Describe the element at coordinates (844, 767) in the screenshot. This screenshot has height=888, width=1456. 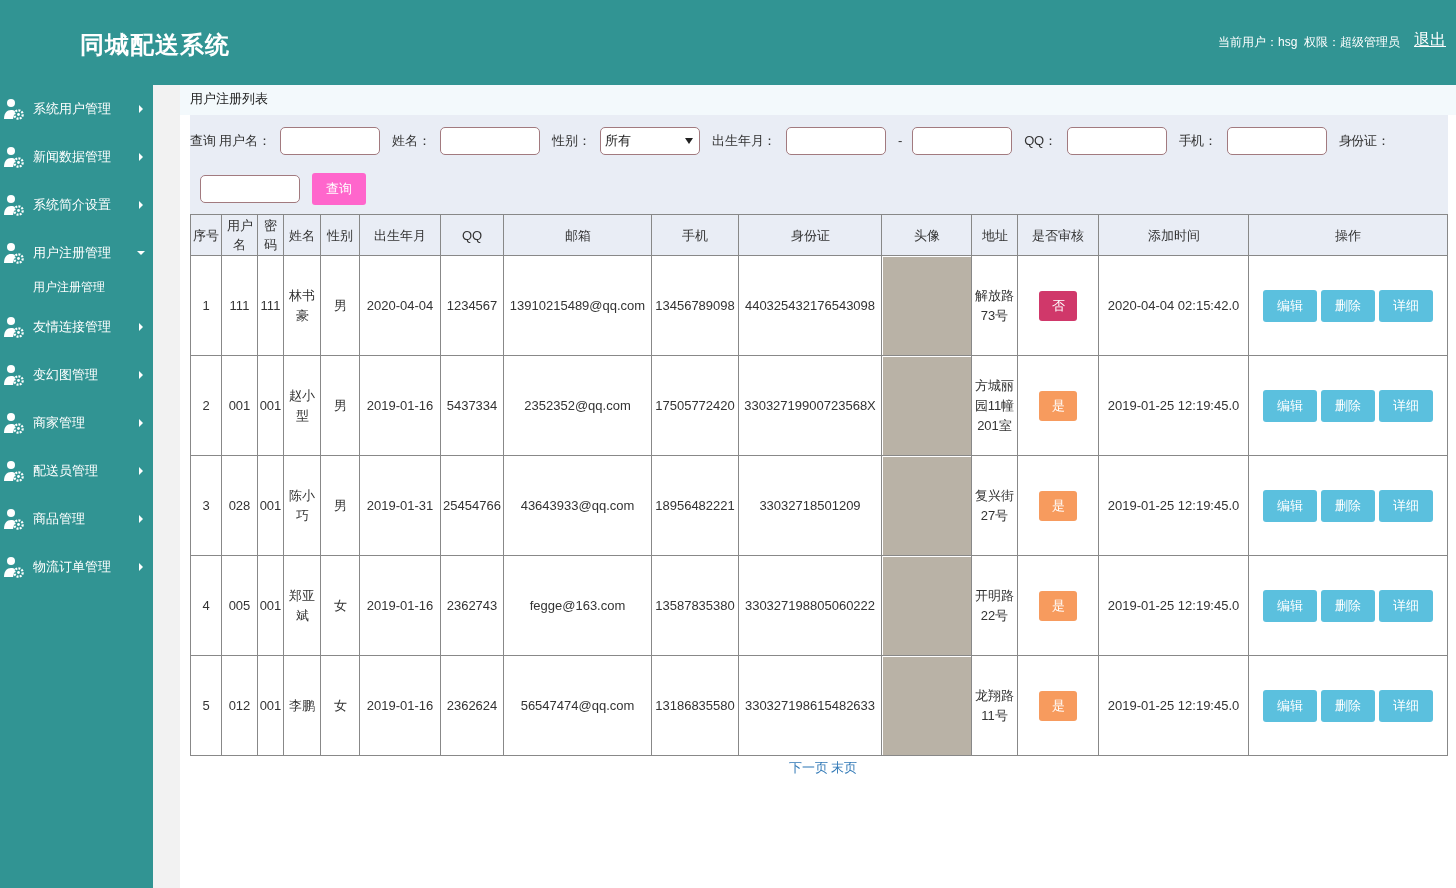
I see `pagination-link: 末页` at that location.